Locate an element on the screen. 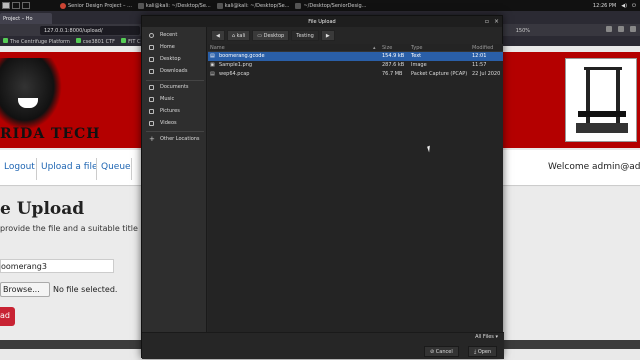  sidebar-item-desktop: Desktop is located at coordinates (165, 59).